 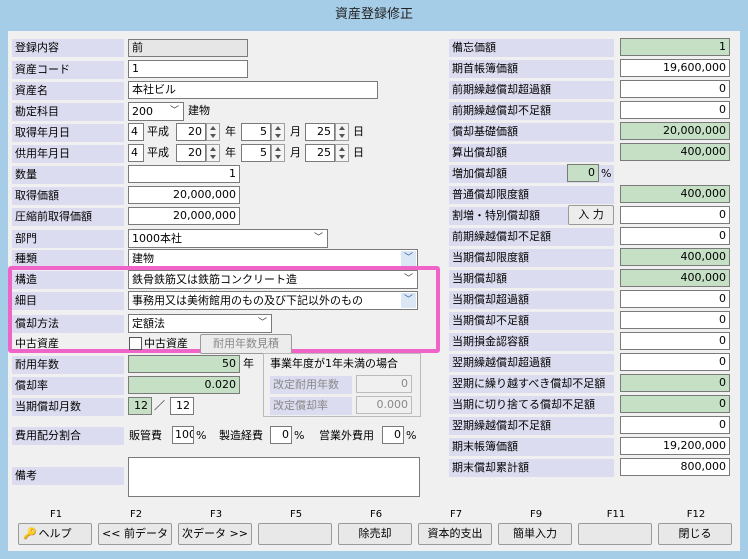 What do you see at coordinates (531, 258) in the screenshot?
I see `right-row-label: 当期償却限度額` at bounding box center [531, 258].